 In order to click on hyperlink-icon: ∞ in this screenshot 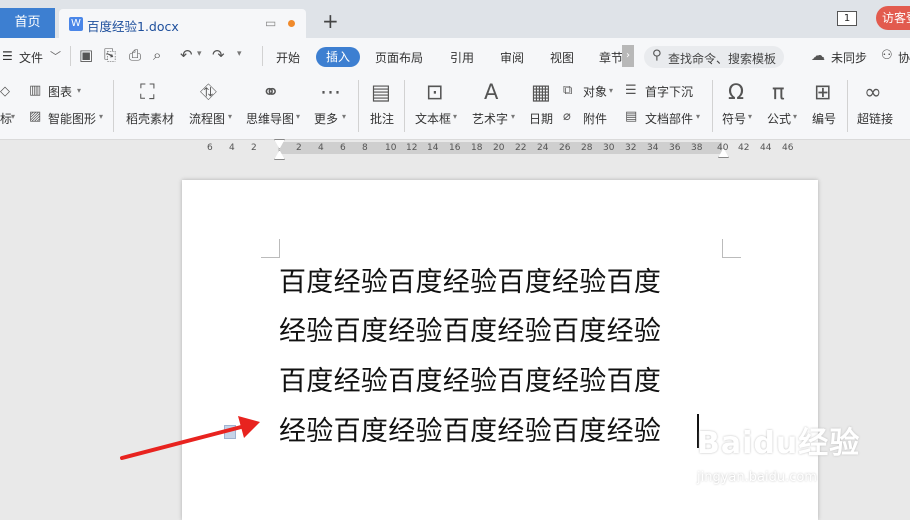, I will do `click(873, 92)`.